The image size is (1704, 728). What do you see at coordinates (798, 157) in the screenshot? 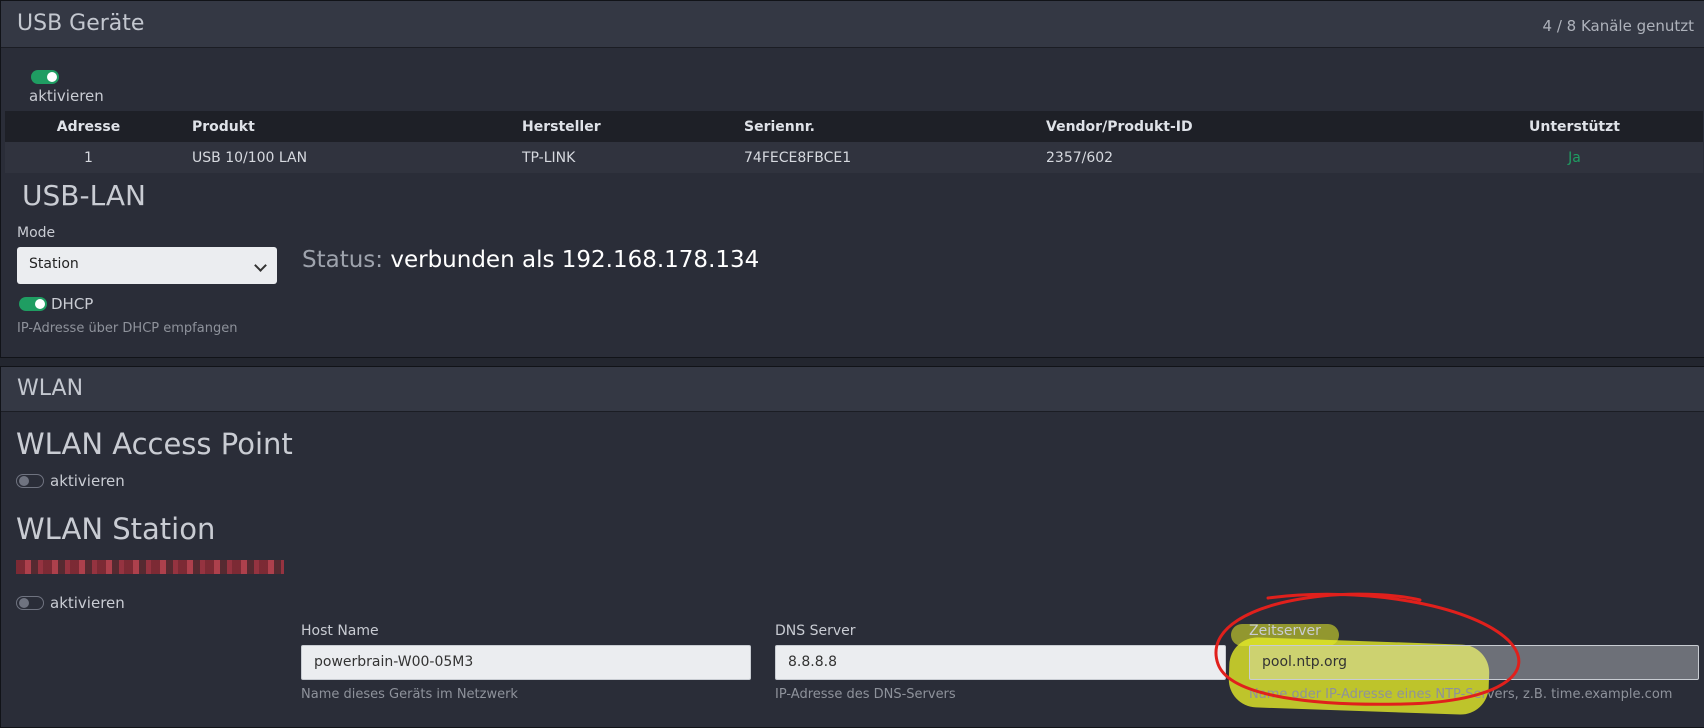
I see `cell-seriennr: 74FECE8FBCE1` at bounding box center [798, 157].